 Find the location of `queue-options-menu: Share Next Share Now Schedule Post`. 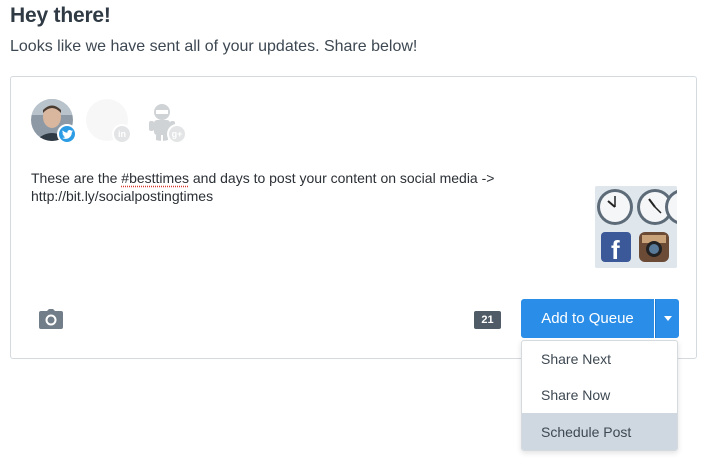

queue-options-menu: Share Next Share Now Schedule Post is located at coordinates (599, 395).